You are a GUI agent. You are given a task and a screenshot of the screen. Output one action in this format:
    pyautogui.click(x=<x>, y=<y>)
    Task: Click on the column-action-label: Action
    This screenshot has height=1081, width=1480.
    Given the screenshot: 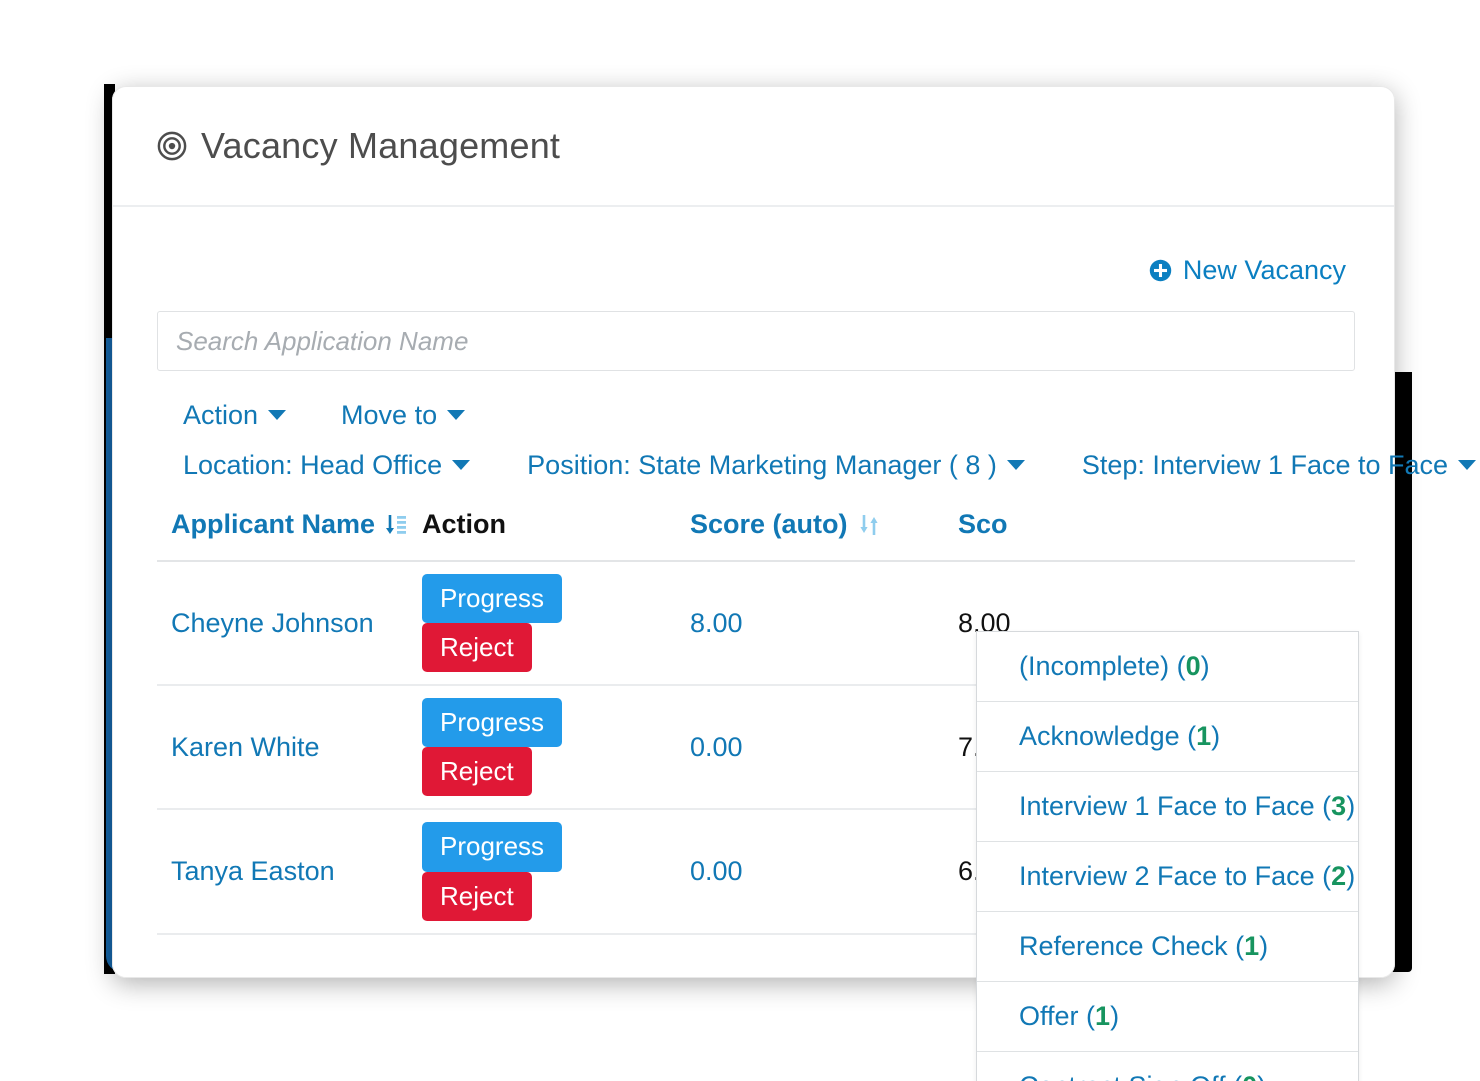 What is the action you would take?
    pyautogui.click(x=464, y=524)
    